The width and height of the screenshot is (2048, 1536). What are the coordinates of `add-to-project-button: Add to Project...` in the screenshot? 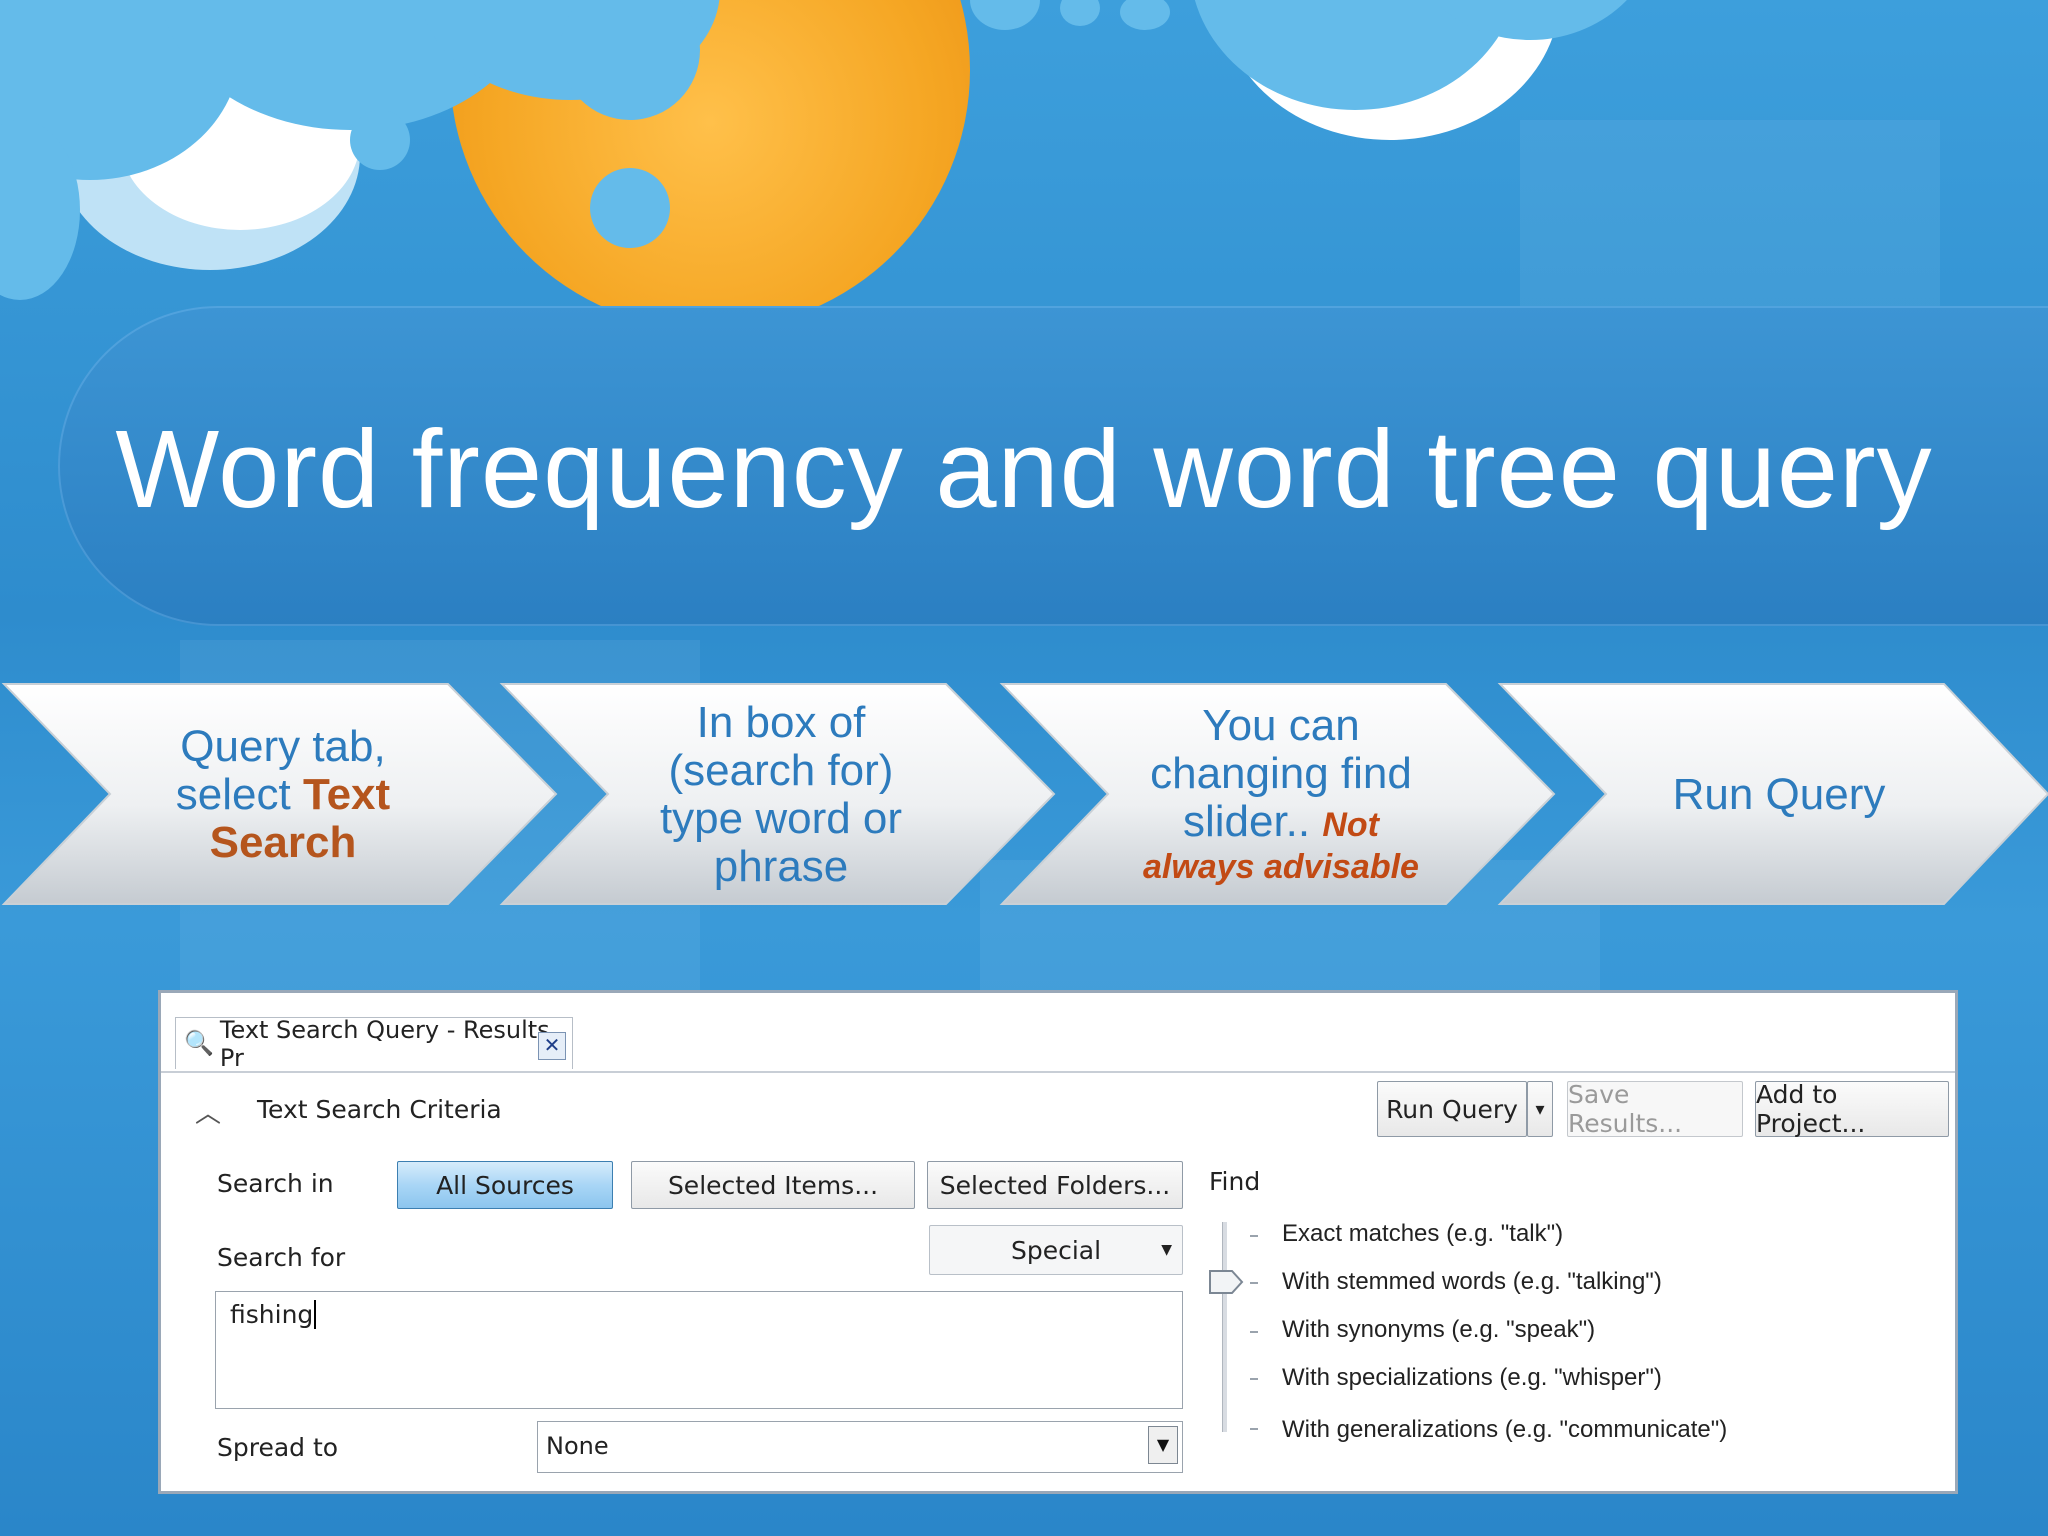 It's located at (1852, 1109).